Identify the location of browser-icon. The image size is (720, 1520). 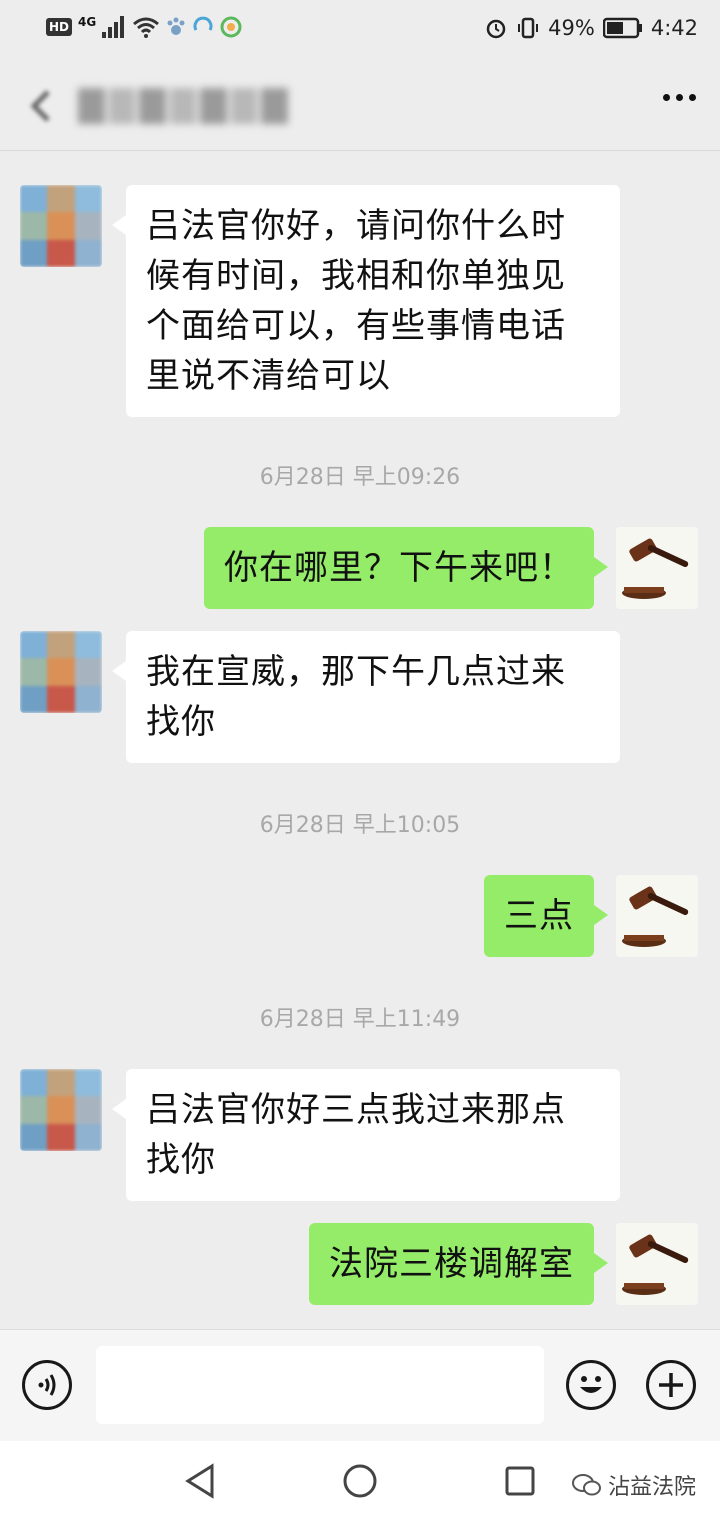
(231, 27).